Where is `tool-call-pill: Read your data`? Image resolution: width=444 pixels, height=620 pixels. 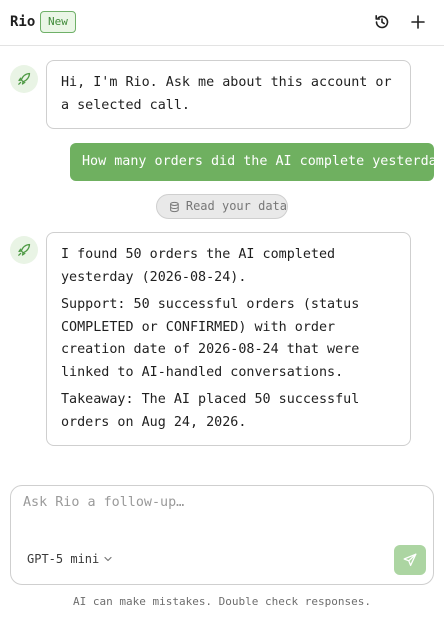
tool-call-pill: Read your data is located at coordinates (222, 206).